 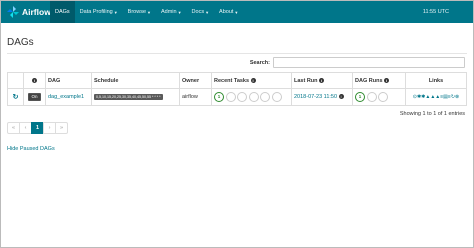 I want to click on task-success-circle: 1, so click(x=219, y=97).